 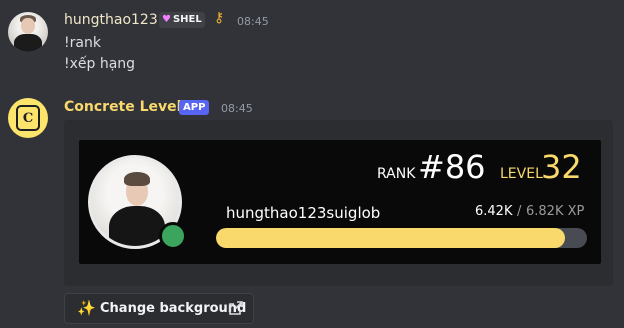 I want to click on xp-total: 6.82K XP, so click(x=555, y=211).